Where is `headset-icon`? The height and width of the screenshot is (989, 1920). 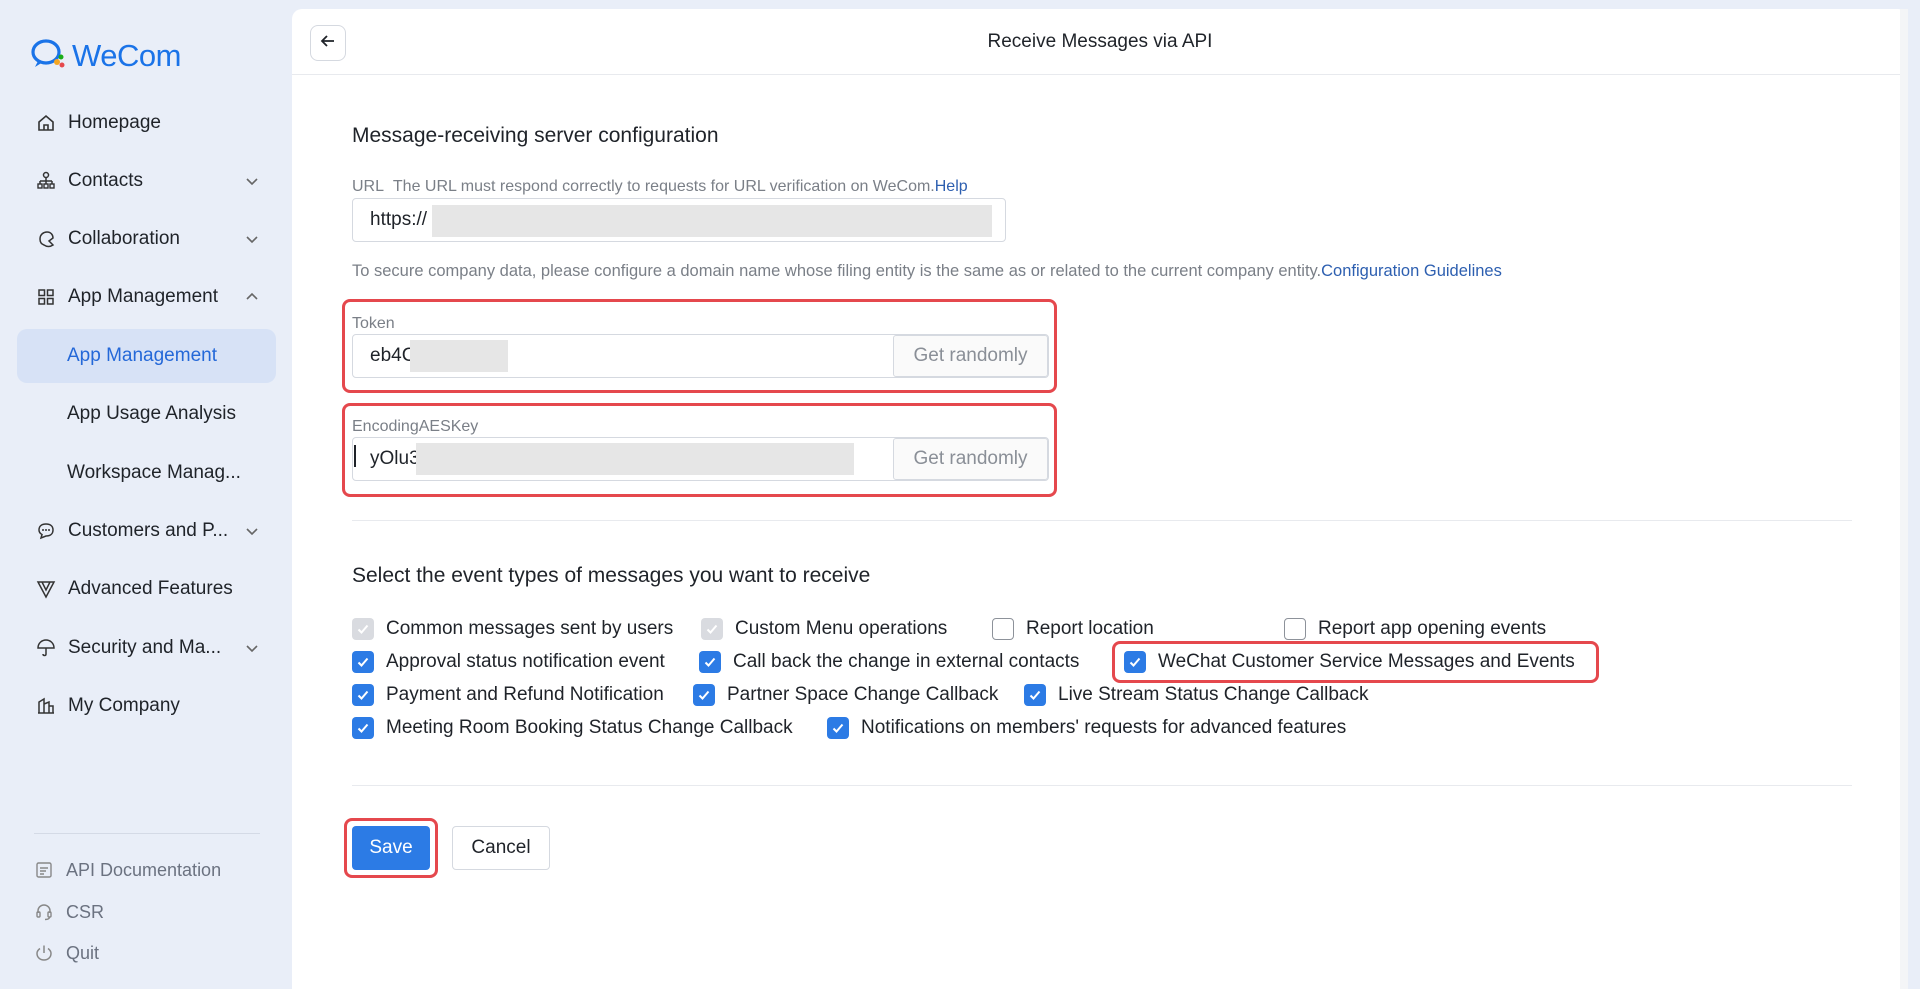
headset-icon is located at coordinates (44, 912).